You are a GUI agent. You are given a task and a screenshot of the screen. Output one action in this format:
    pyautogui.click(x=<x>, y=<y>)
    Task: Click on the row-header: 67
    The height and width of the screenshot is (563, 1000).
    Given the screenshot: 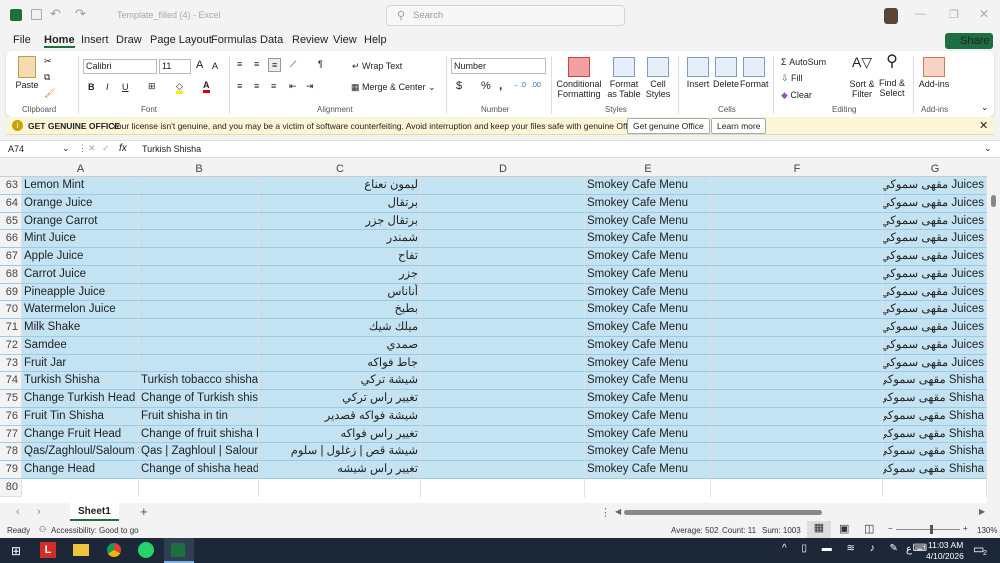 What is the action you would take?
    pyautogui.click(x=11, y=257)
    